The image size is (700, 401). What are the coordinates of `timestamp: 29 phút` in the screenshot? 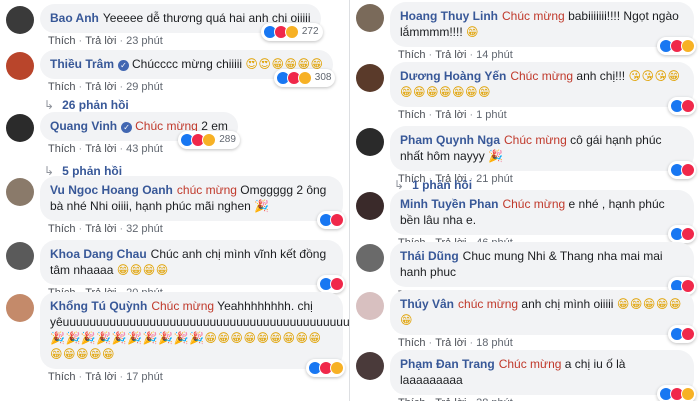 It's located at (144, 87).